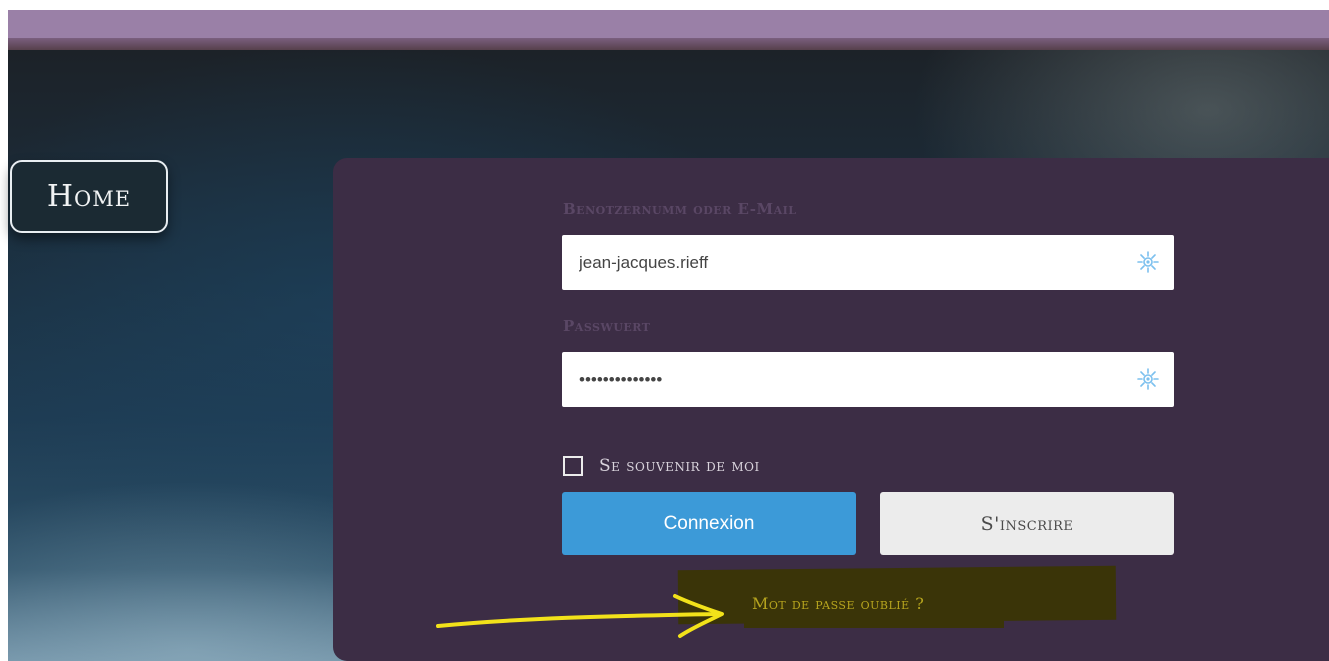  What do you see at coordinates (668, 24) in the screenshot?
I see `top-bar` at bounding box center [668, 24].